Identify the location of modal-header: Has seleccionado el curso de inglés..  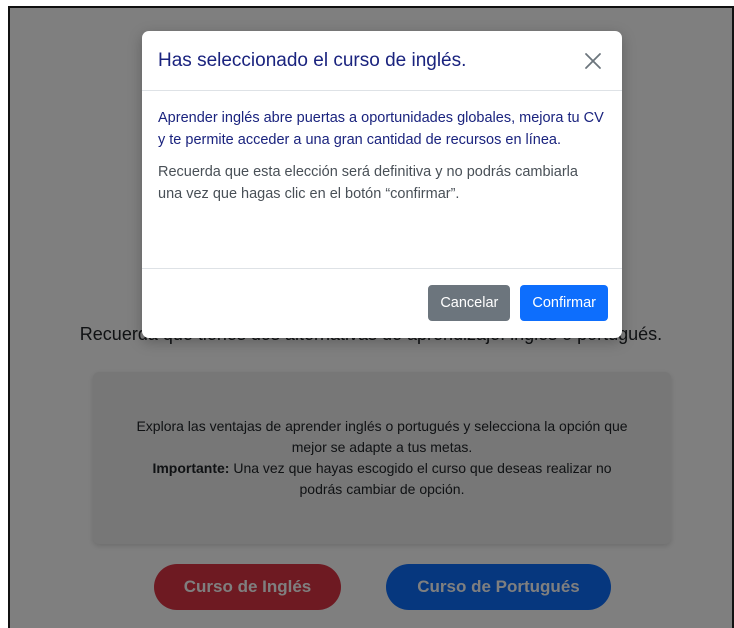
(382, 61).